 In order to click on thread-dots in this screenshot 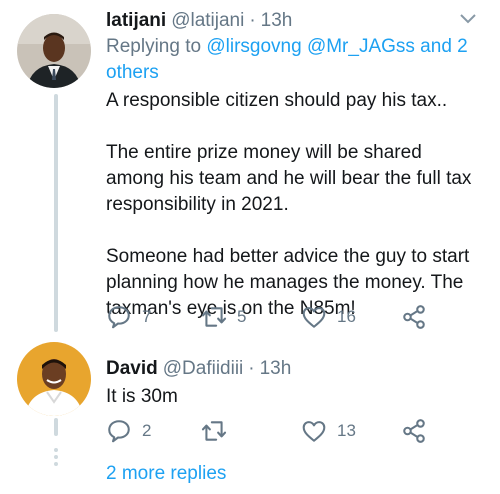, I will do `click(56, 458)`.